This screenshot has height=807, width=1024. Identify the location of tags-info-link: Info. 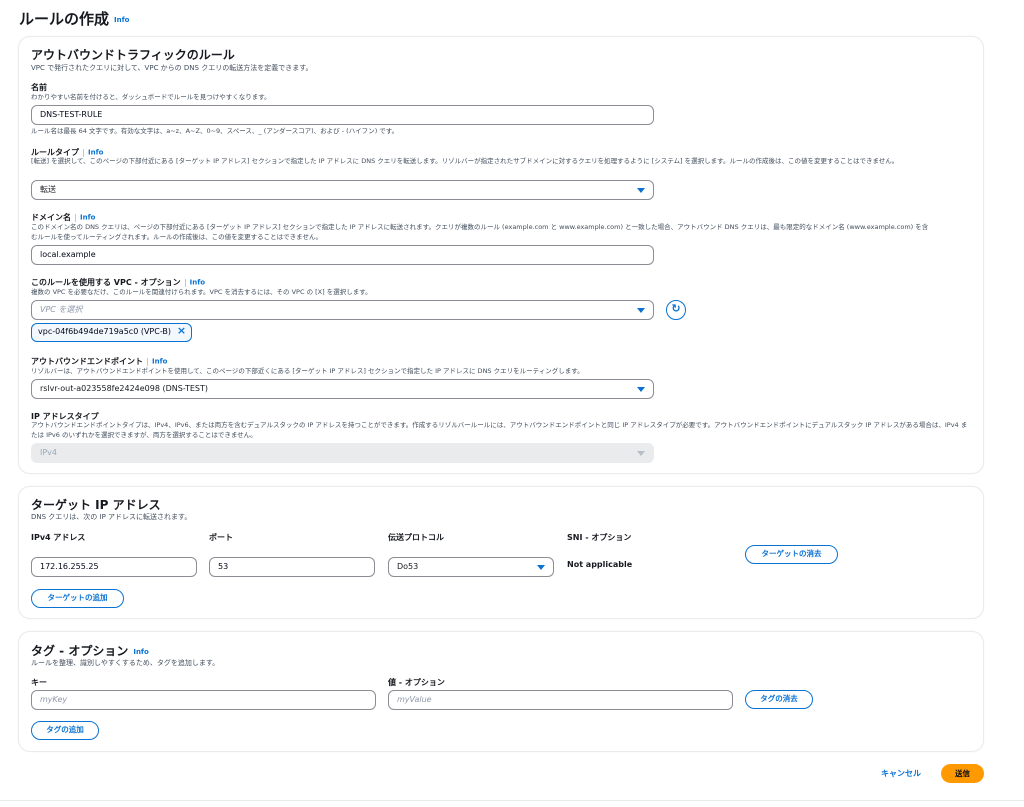
(140, 652).